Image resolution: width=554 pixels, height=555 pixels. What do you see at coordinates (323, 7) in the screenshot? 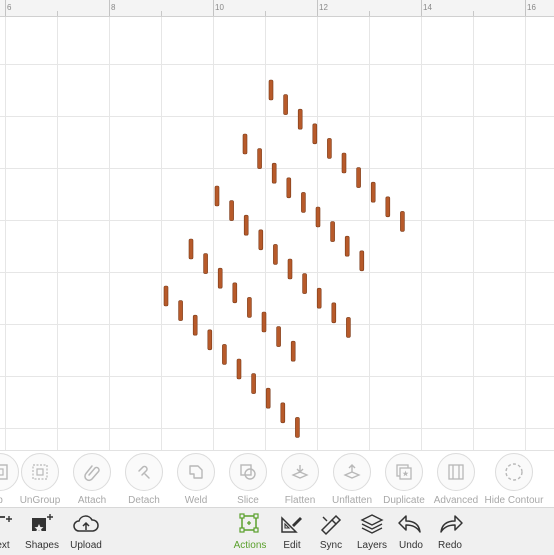
I see `ruler-number: 12` at bounding box center [323, 7].